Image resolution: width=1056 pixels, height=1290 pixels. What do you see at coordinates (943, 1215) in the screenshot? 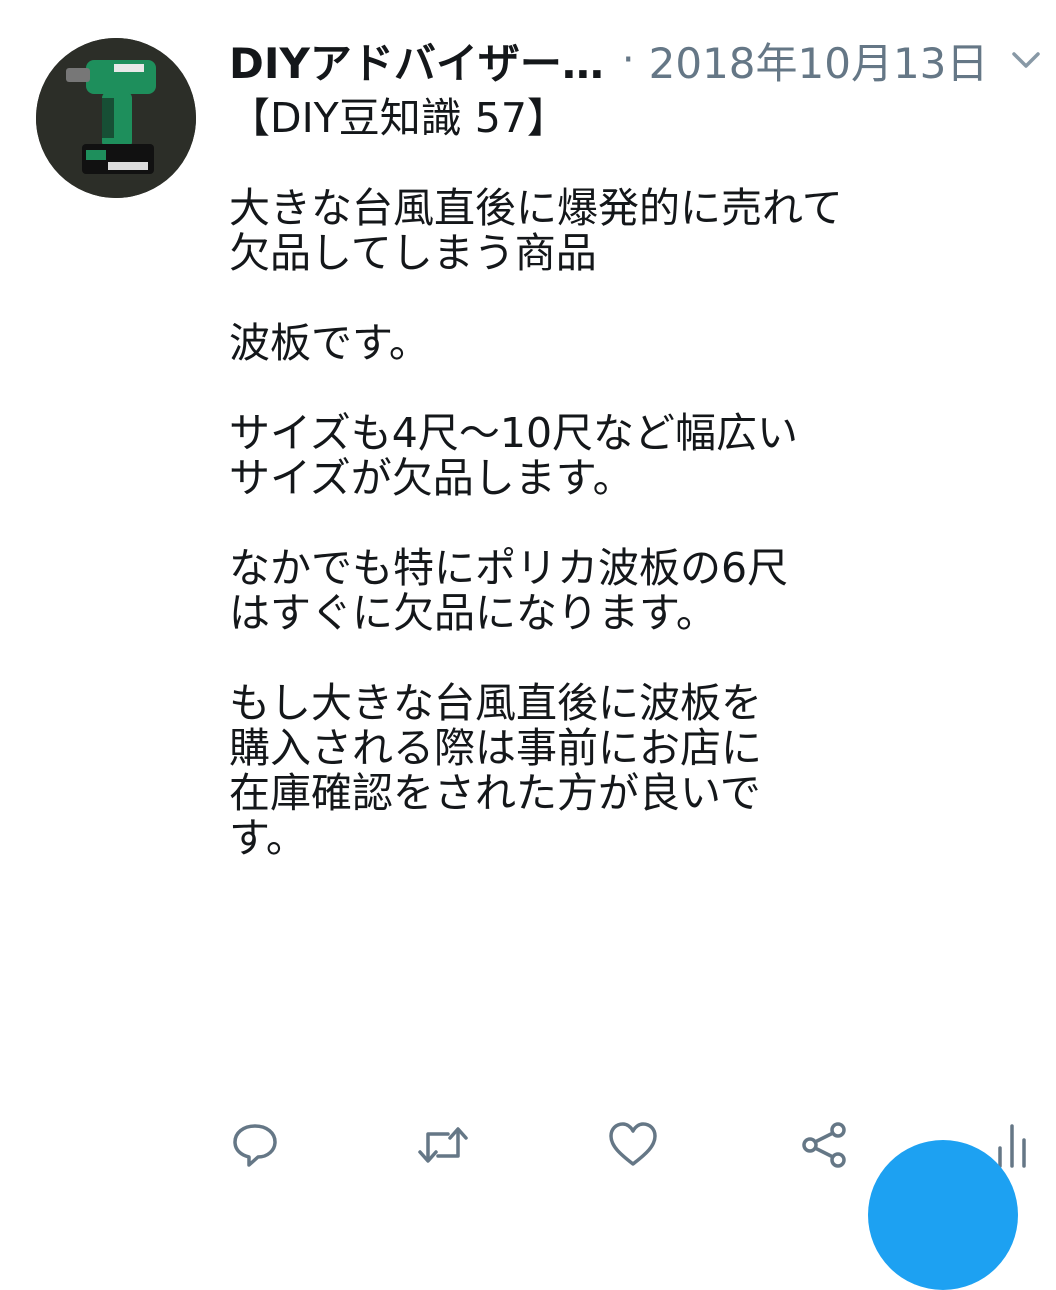
I see `compose-fab` at bounding box center [943, 1215].